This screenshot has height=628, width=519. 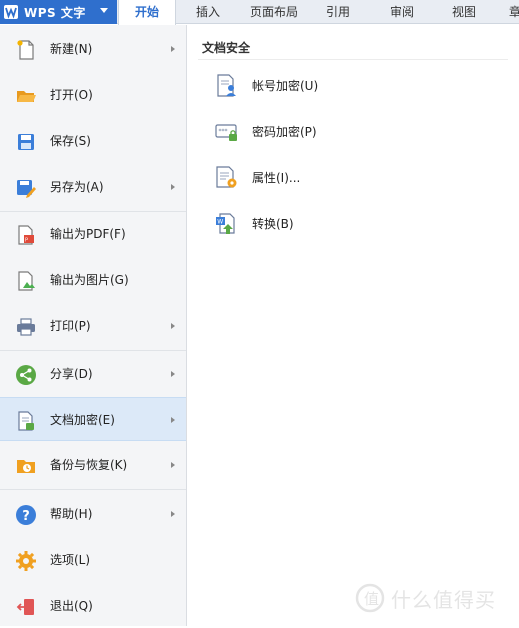 I want to click on menu-item-label: 选项(L), so click(x=70, y=560).